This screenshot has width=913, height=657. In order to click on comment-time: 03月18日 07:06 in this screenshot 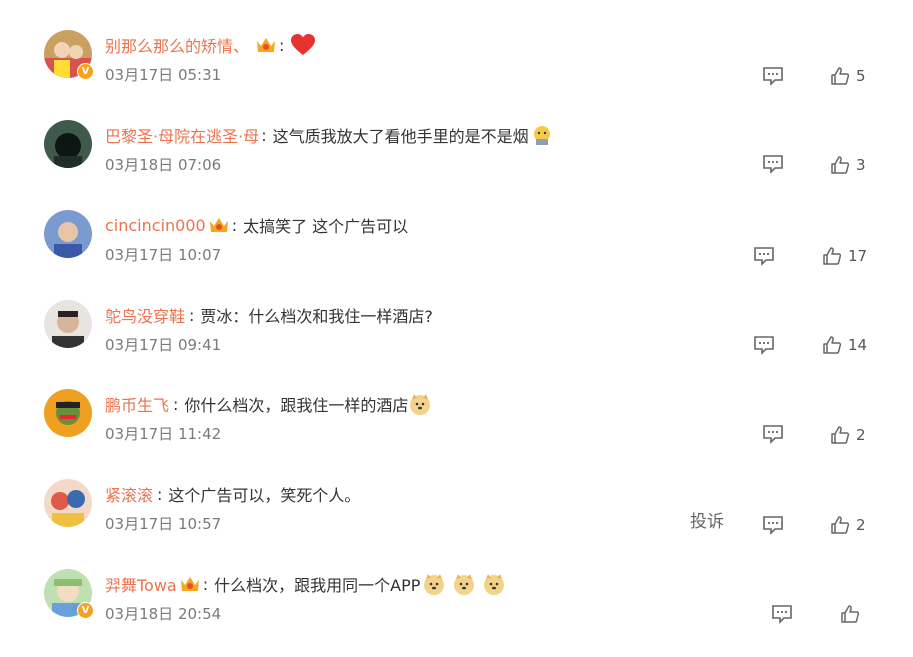, I will do `click(163, 165)`.